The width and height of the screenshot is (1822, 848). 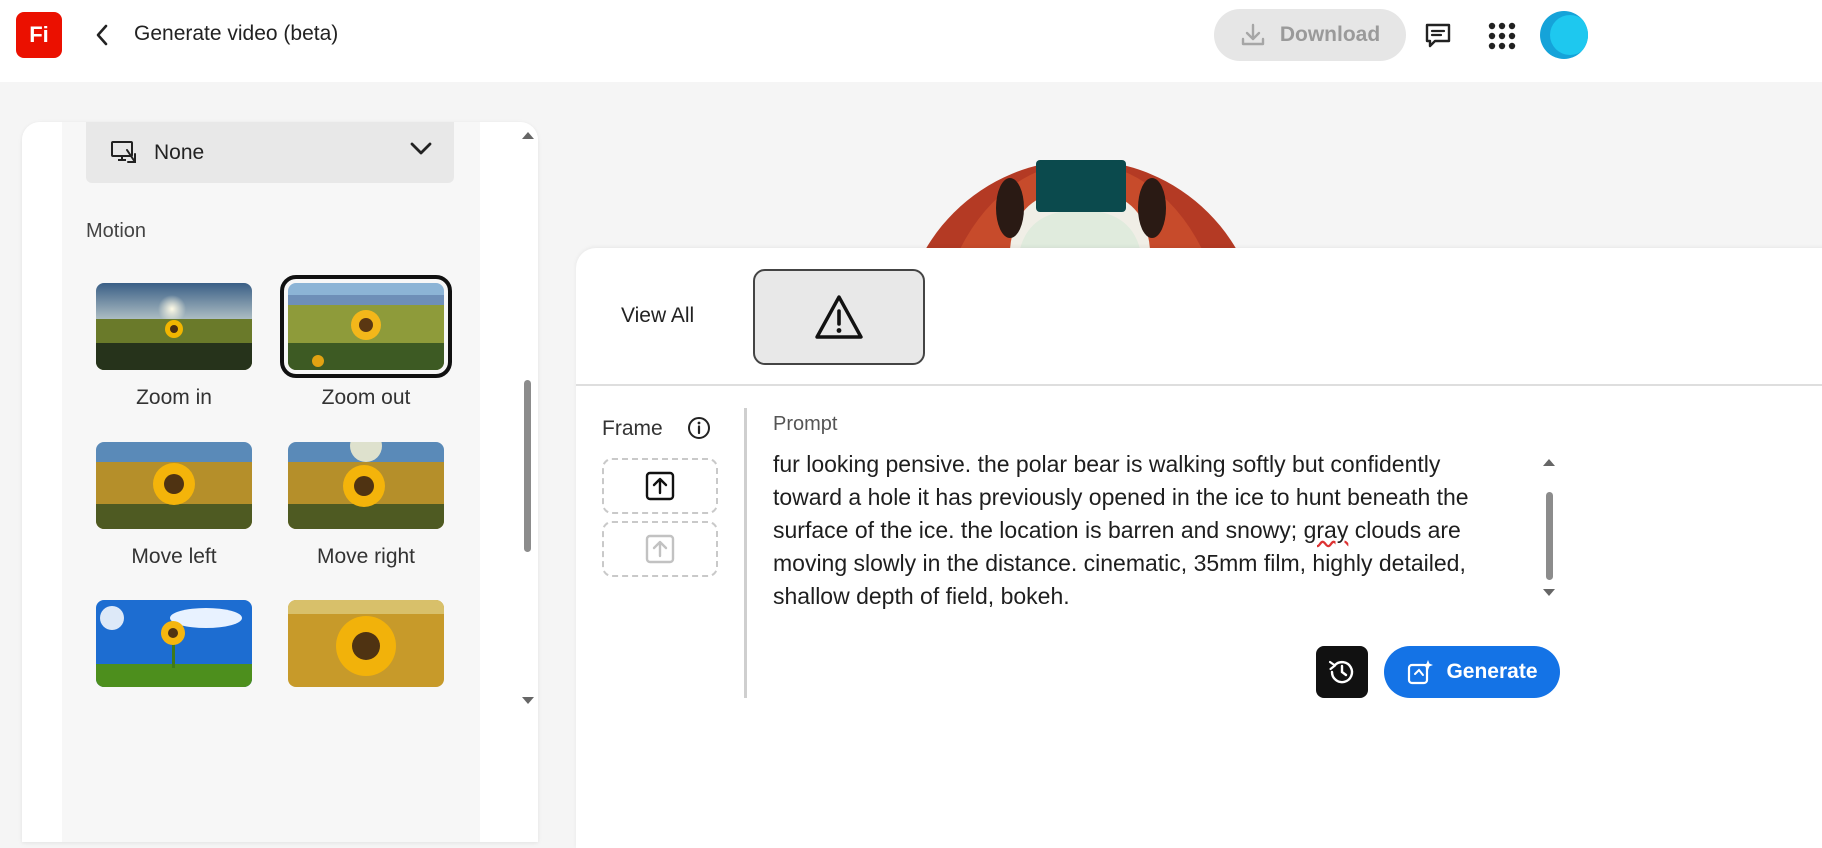 What do you see at coordinates (421, 148) in the screenshot?
I see `chevron-down-icon` at bounding box center [421, 148].